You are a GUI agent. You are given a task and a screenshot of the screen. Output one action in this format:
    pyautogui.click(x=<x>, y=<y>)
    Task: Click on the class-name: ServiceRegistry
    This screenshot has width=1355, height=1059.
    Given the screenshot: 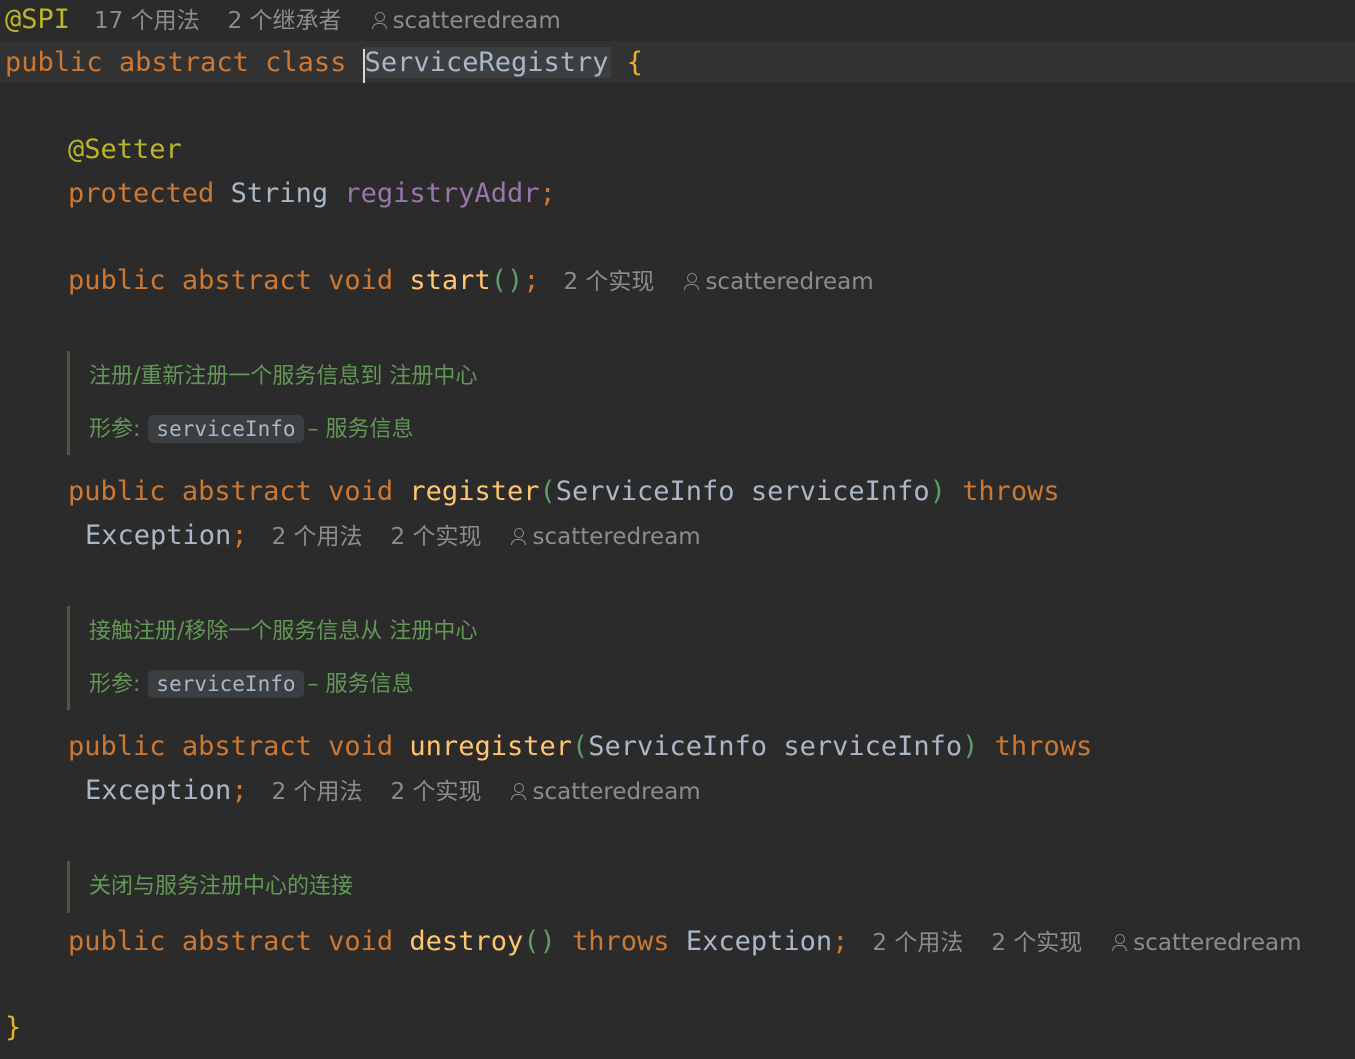 What is the action you would take?
    pyautogui.click(x=486, y=65)
    